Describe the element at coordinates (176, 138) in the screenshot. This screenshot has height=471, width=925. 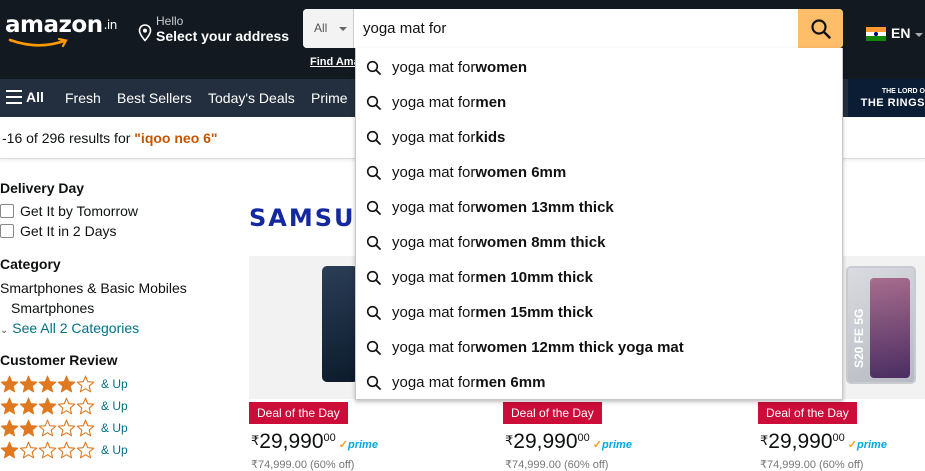
I see `results-query: "iqoo neo 6"` at that location.